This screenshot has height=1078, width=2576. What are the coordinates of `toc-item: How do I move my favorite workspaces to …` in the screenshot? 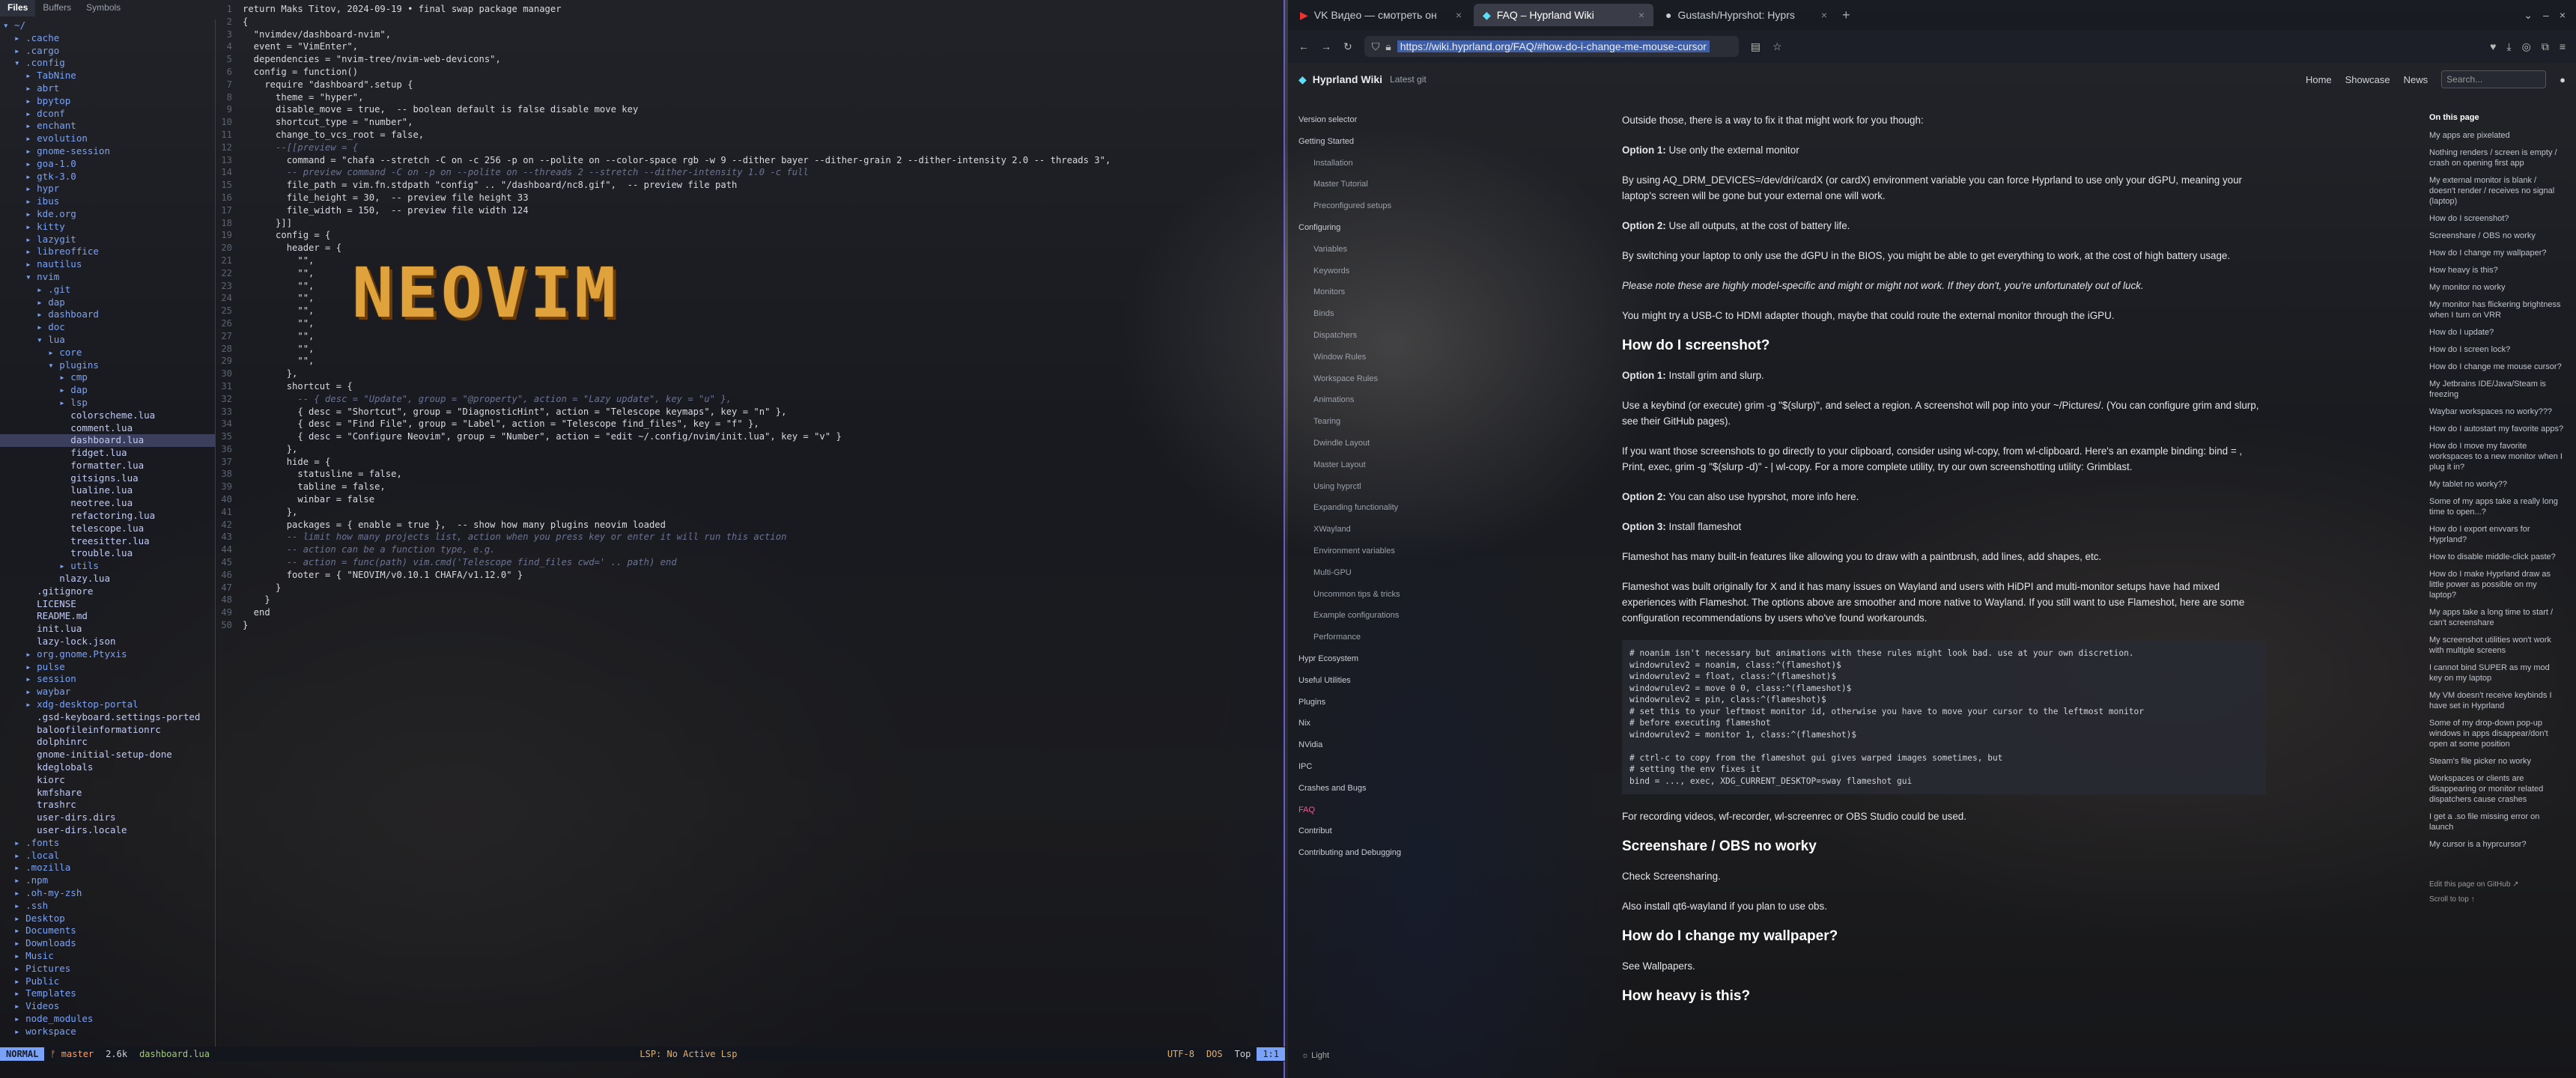 It's located at (2496, 456).